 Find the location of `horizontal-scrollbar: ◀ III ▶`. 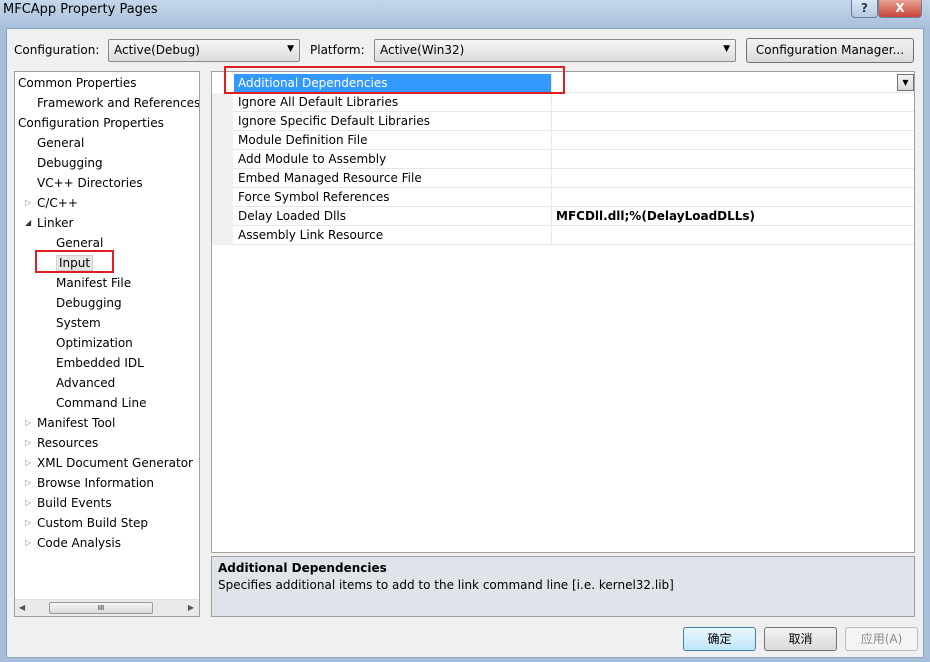

horizontal-scrollbar: ◀ III ▶ is located at coordinates (107, 607).